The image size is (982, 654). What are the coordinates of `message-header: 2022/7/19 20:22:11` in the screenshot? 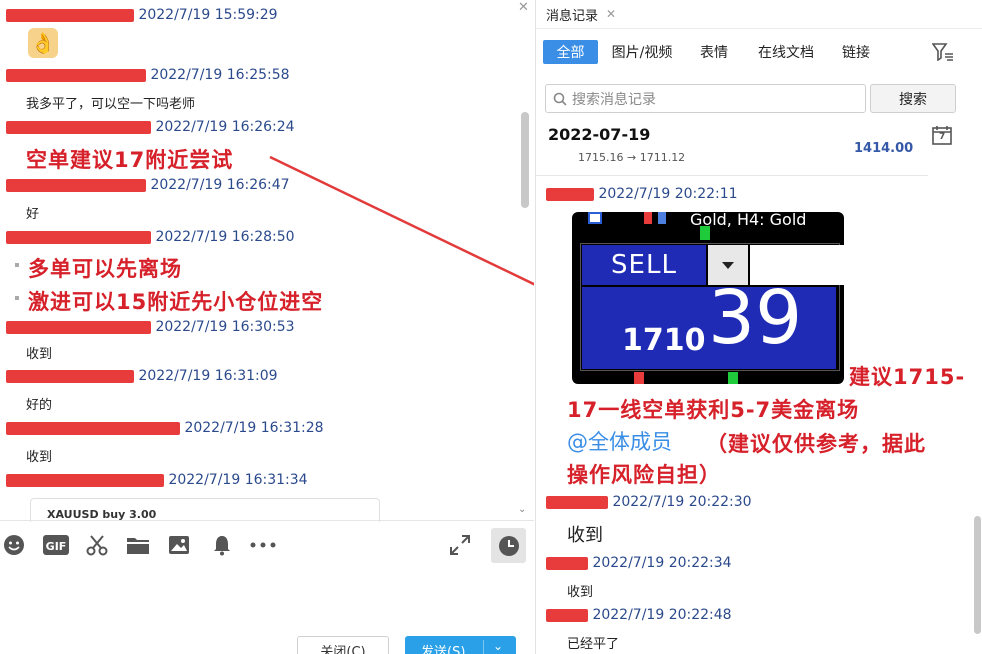 It's located at (642, 194).